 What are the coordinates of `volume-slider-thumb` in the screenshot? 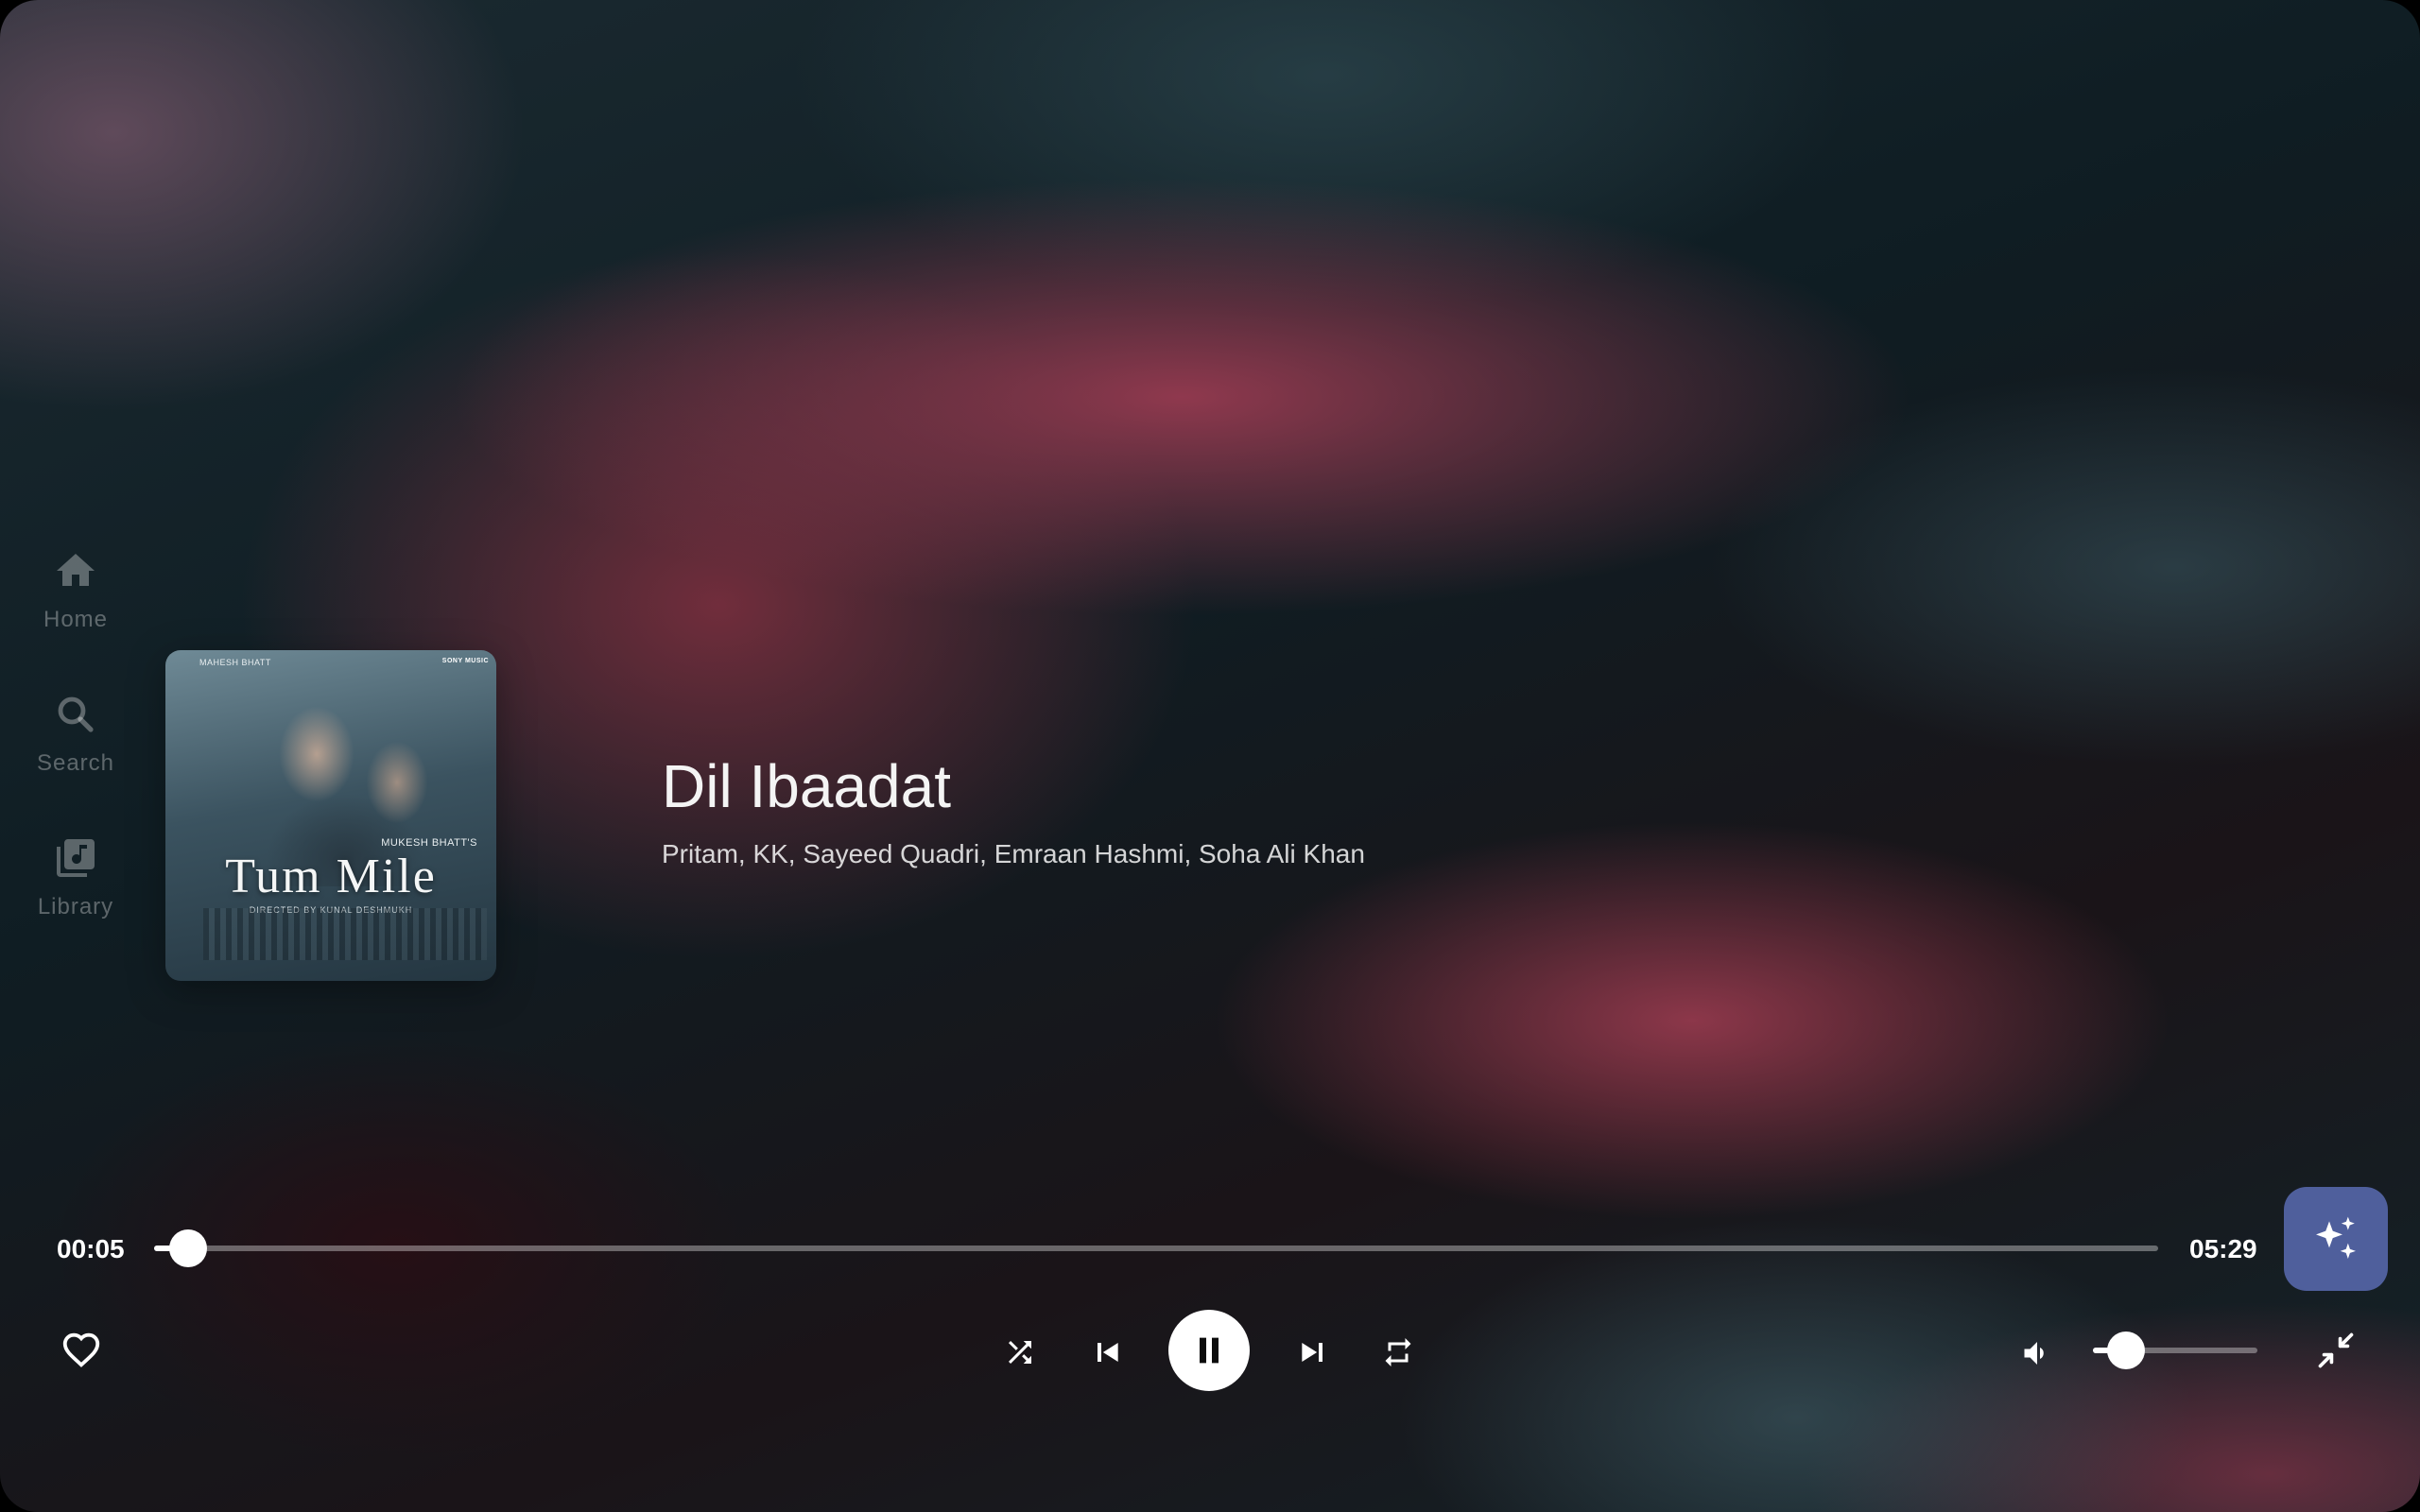 It's located at (2126, 1350).